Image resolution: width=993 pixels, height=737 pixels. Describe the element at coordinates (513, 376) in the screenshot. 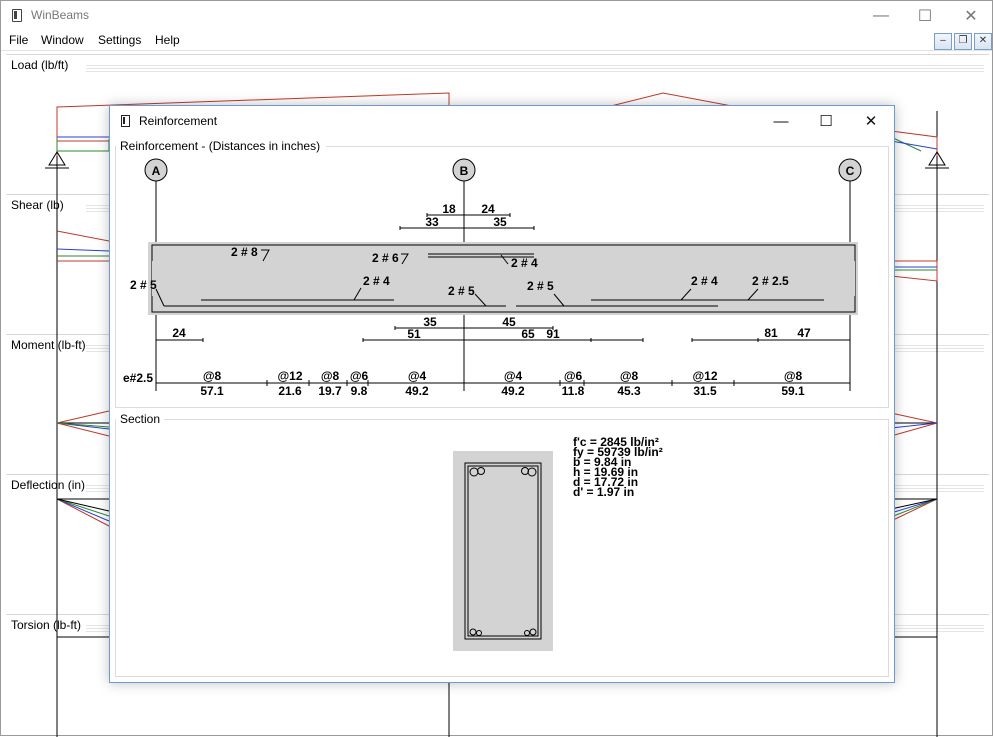

I see `stirrup-spacing-6: @4` at that location.